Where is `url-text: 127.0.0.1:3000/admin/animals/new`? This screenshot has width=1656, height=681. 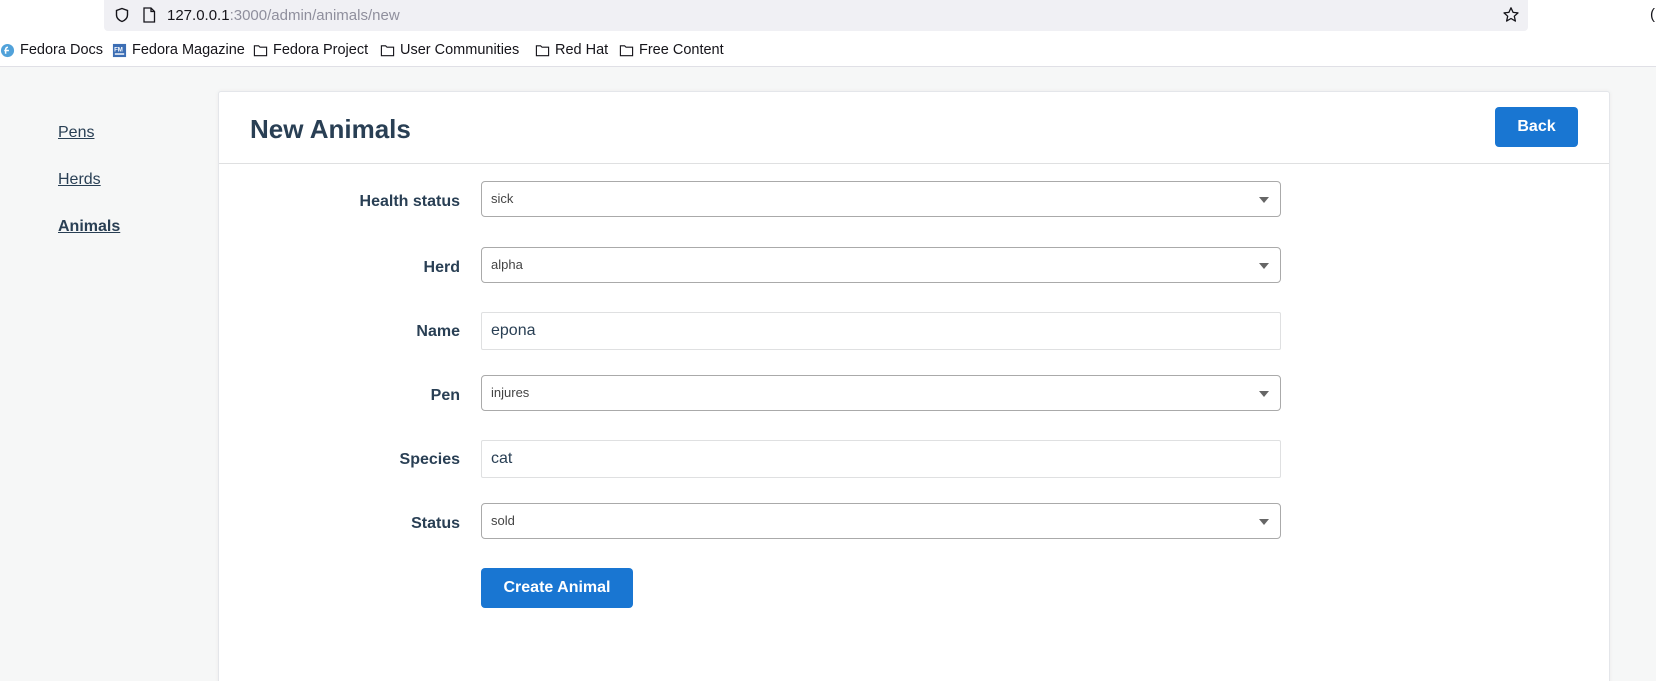
url-text: 127.0.0.1:3000/admin/animals/new is located at coordinates (283, 15).